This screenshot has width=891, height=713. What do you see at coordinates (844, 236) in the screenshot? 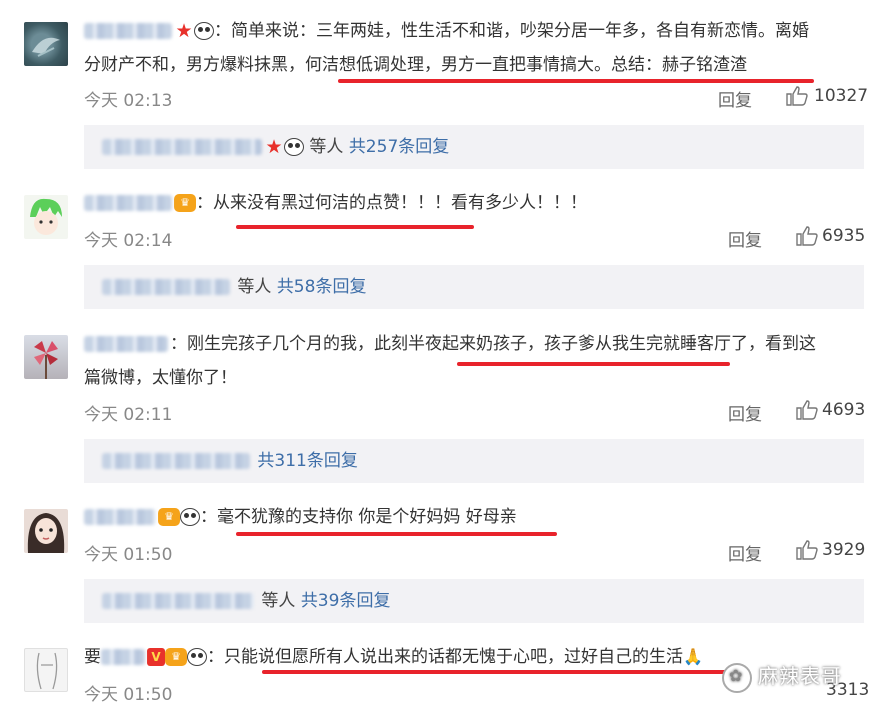
I see `like-count: 6935` at bounding box center [844, 236].